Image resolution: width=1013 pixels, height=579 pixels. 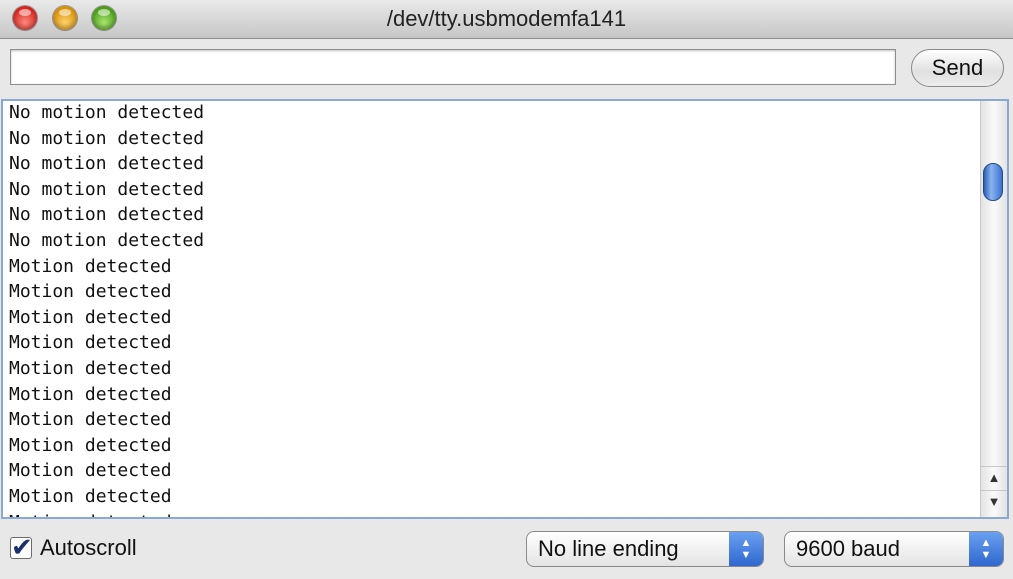 I want to click on autoscroll-control: Autoscroll, so click(x=73, y=547).